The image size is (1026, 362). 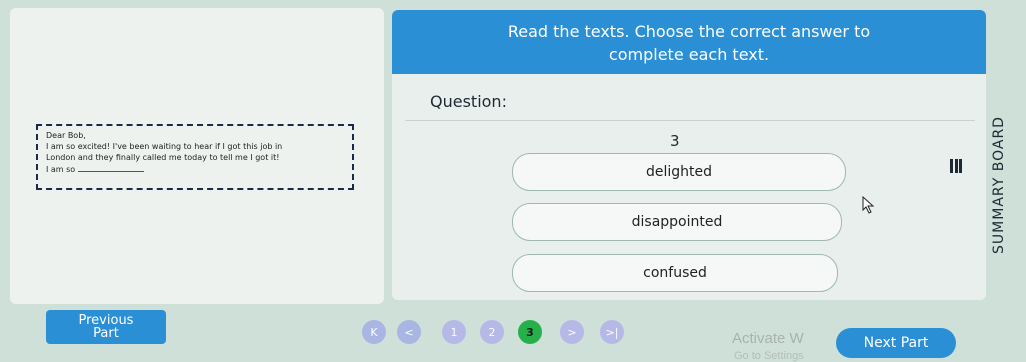 What do you see at coordinates (868, 205) in the screenshot?
I see `cursor-icon` at bounding box center [868, 205].